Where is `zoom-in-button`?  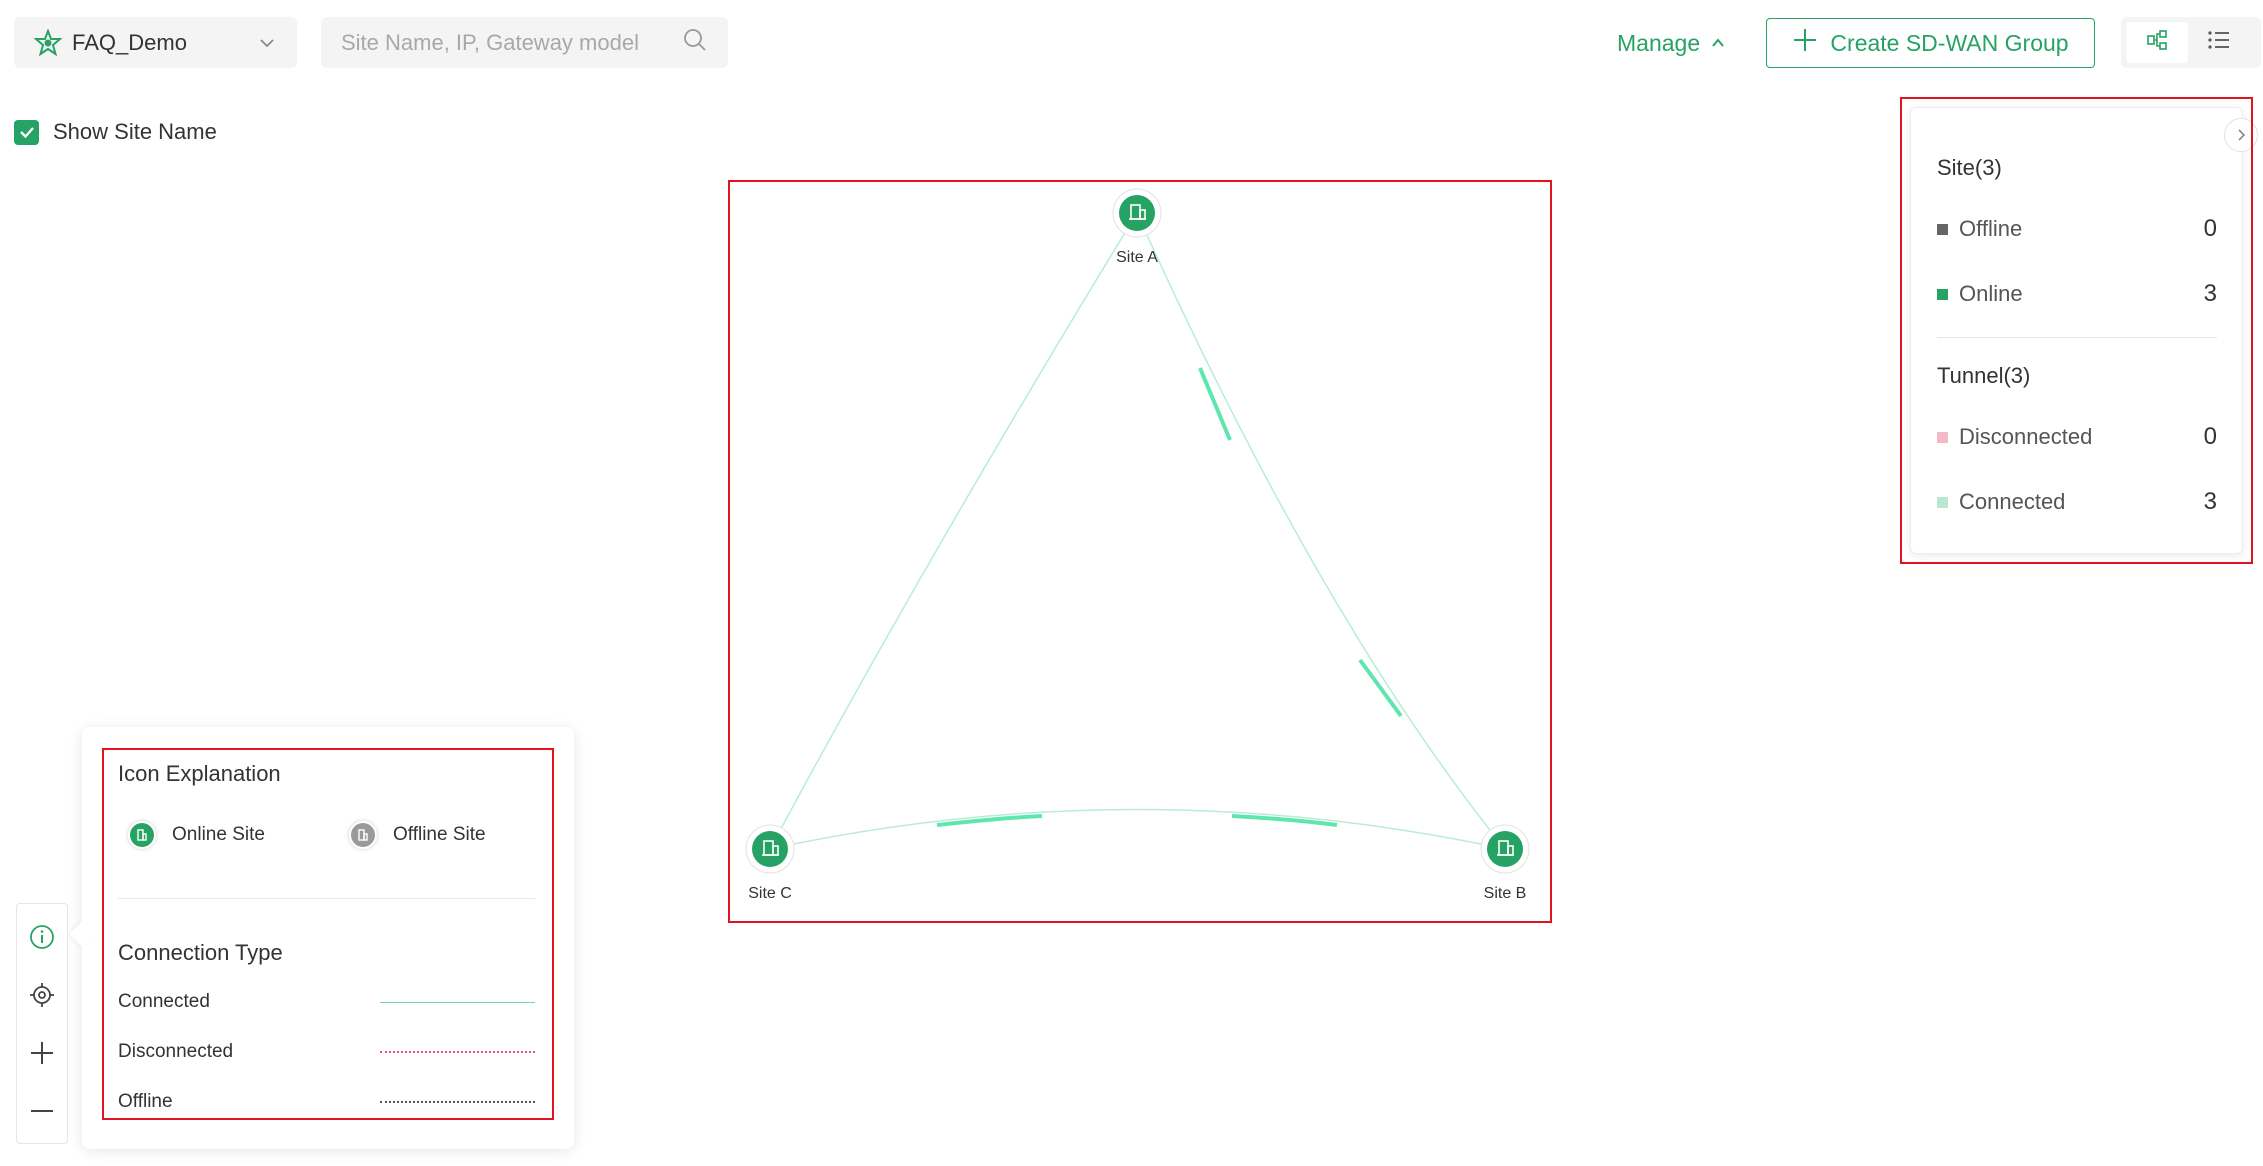 zoom-in-button is located at coordinates (42, 1053).